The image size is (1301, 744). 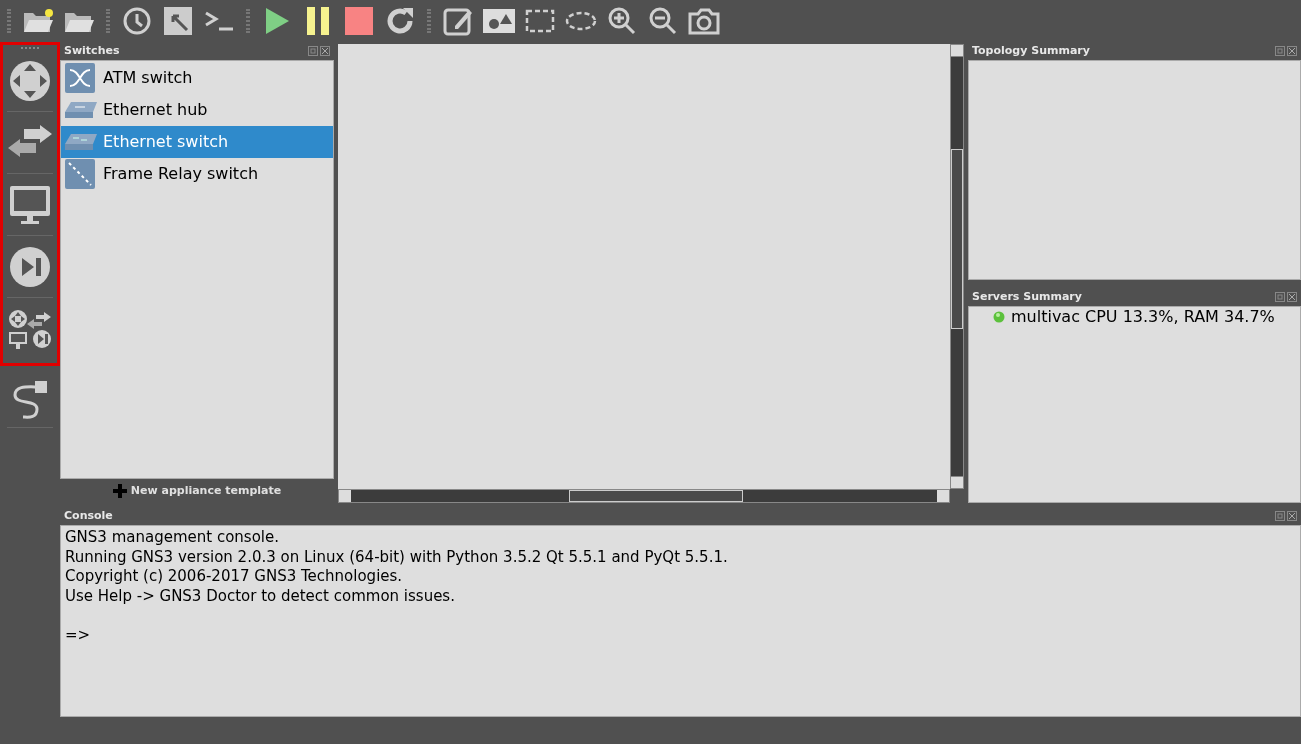 I want to click on atm-switch-icon, so click(x=81, y=78).